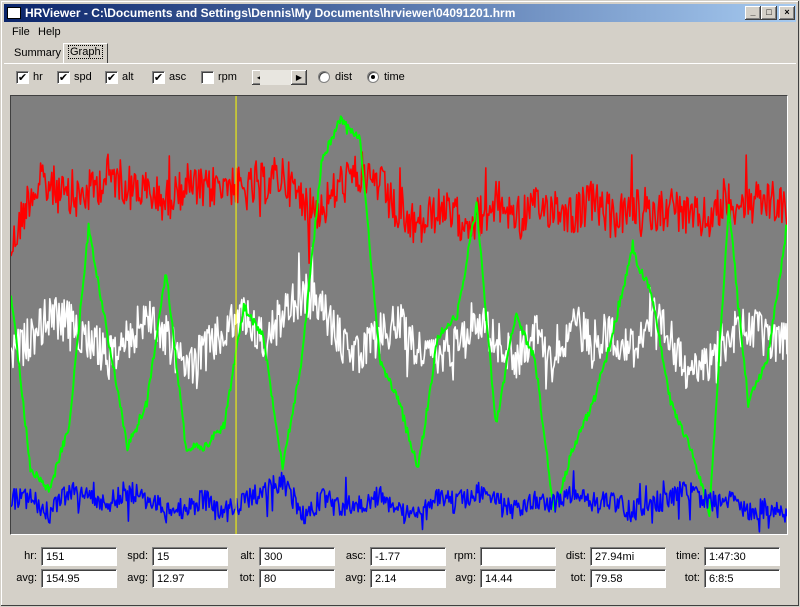 This screenshot has height=607, width=800. Describe the element at coordinates (22, 77) in the screenshot. I see `checkbox-hr-box: ✔` at that location.